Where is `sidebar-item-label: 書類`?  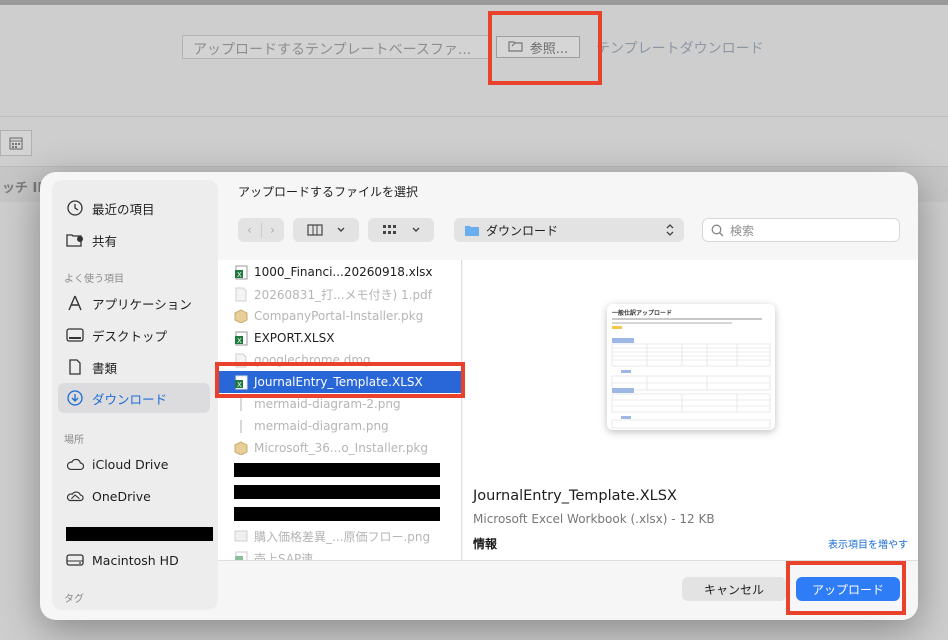 sidebar-item-label: 書類 is located at coordinates (105, 368).